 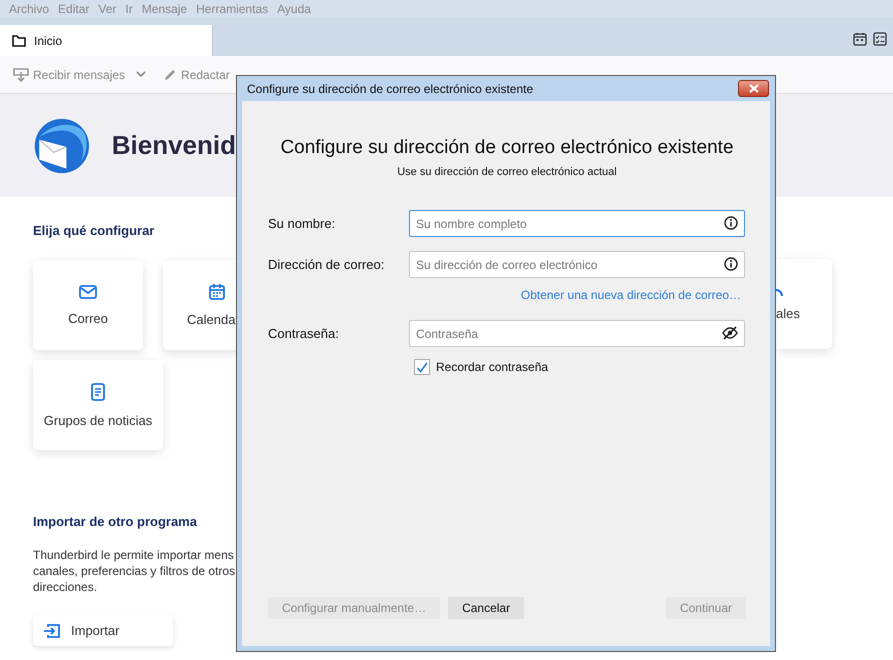 What do you see at coordinates (21, 74) in the screenshot?
I see `download-tray-icon` at bounding box center [21, 74].